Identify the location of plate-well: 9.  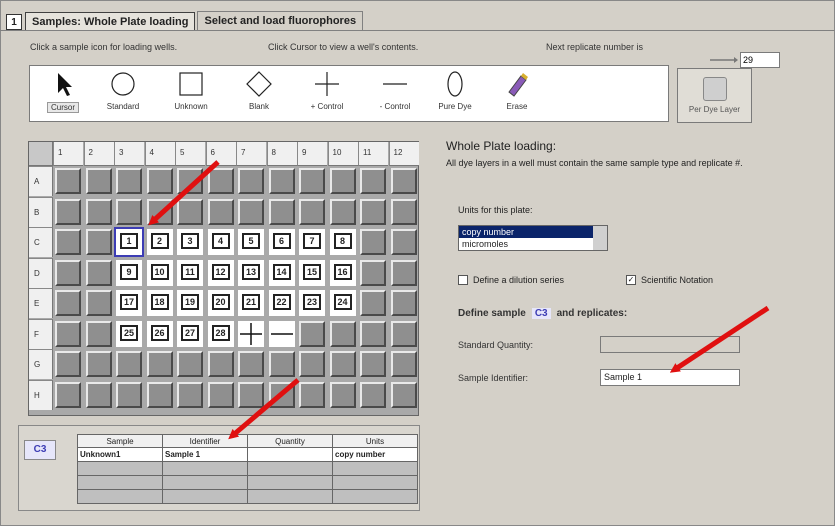
(129, 272).